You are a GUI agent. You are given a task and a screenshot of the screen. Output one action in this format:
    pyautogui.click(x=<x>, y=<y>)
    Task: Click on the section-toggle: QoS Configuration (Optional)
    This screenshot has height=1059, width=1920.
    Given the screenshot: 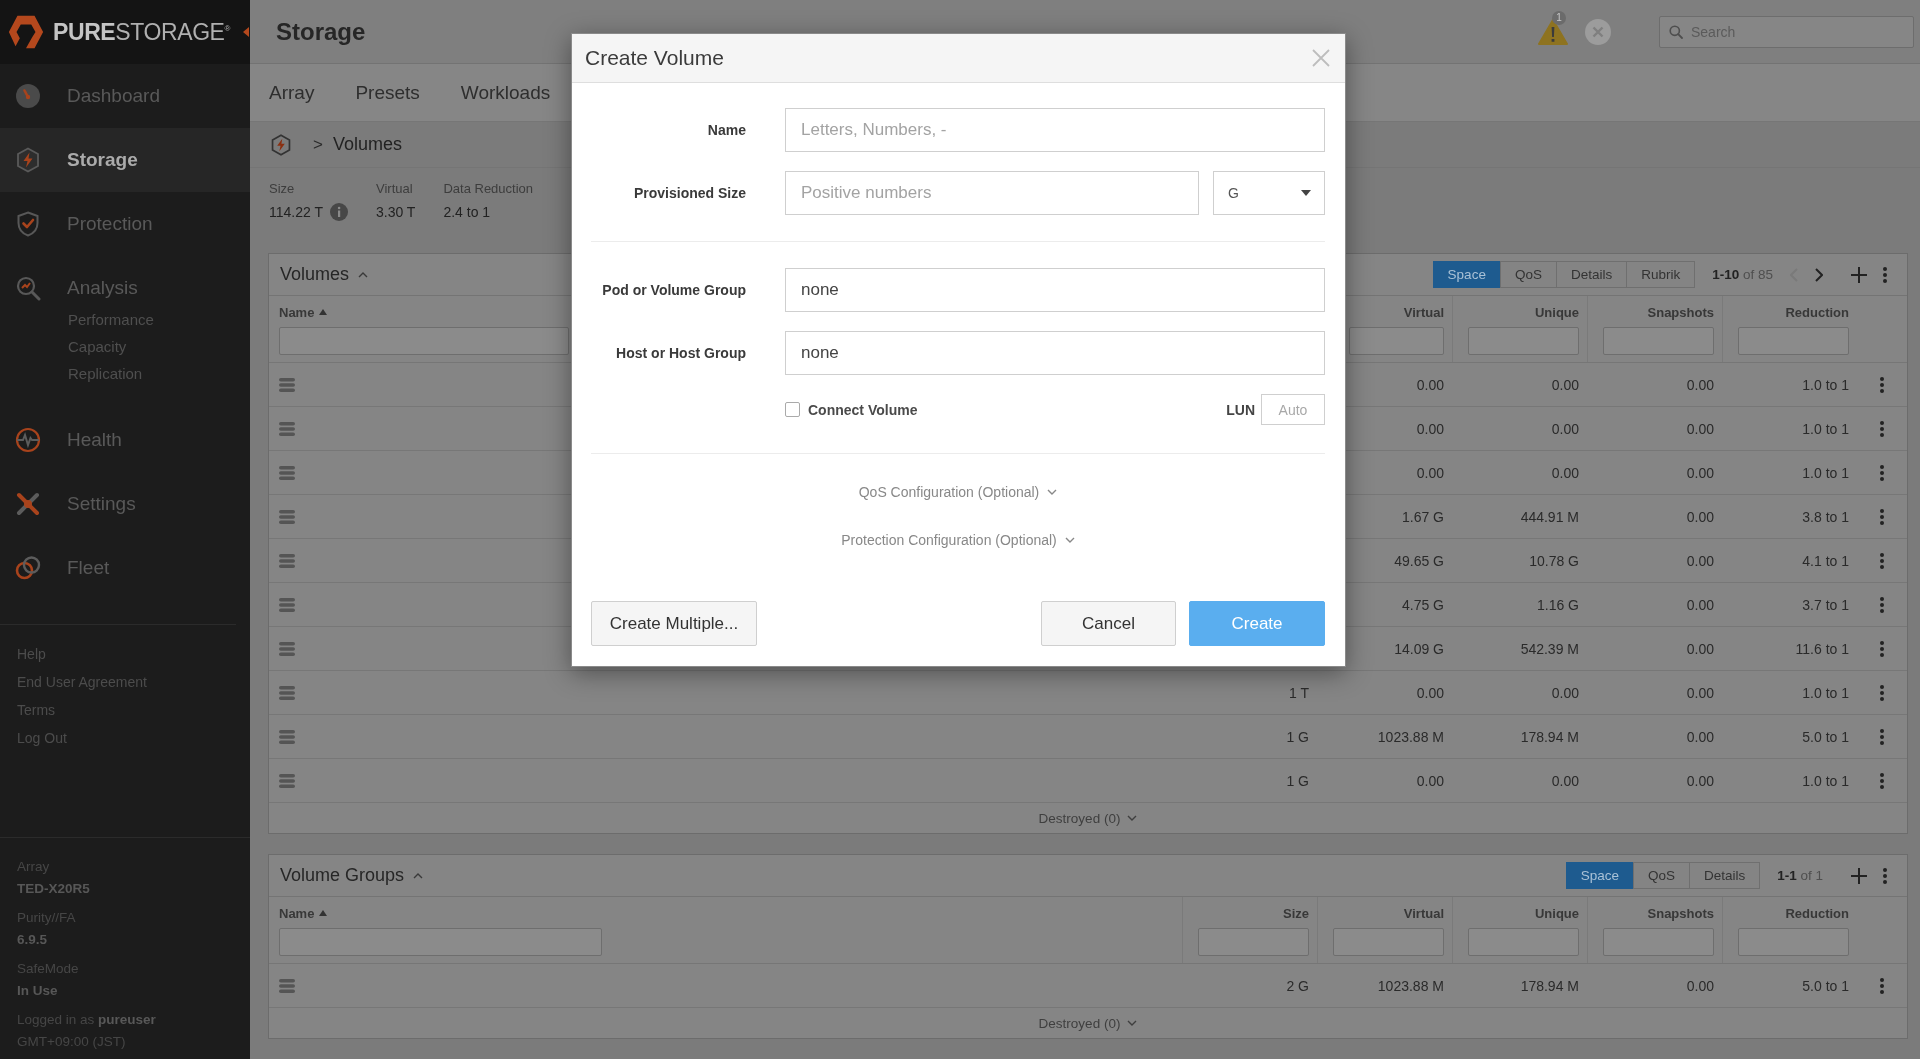 What is the action you would take?
    pyautogui.click(x=958, y=492)
    